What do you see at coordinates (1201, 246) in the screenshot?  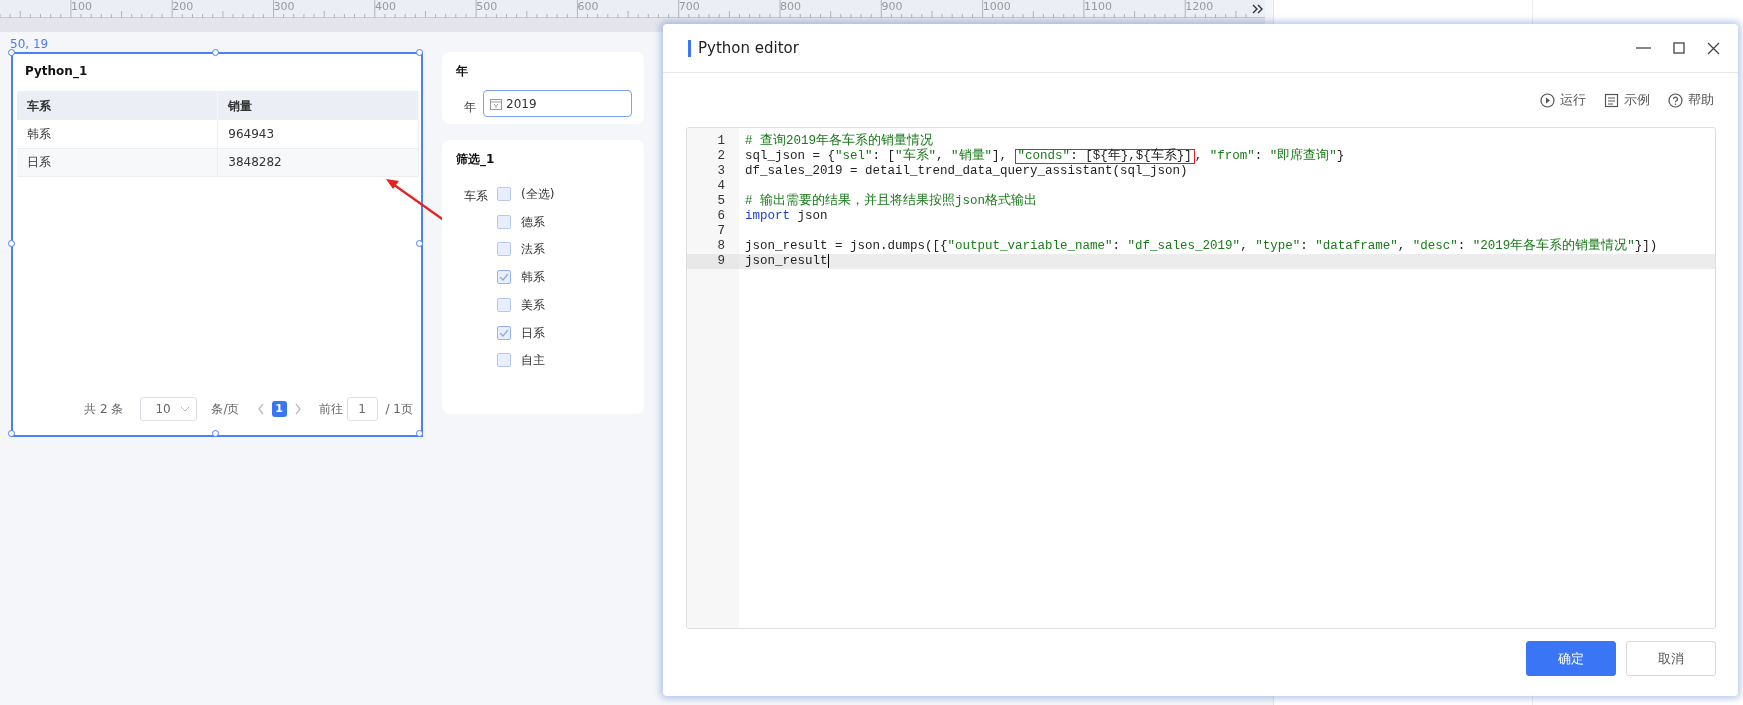 I see `code-line: json_result = json.dumps([{"output_variable_name": "df_sales_2019", "type": "dataframe", "desc": "2019年各车系的销量情况"}])` at bounding box center [1201, 246].